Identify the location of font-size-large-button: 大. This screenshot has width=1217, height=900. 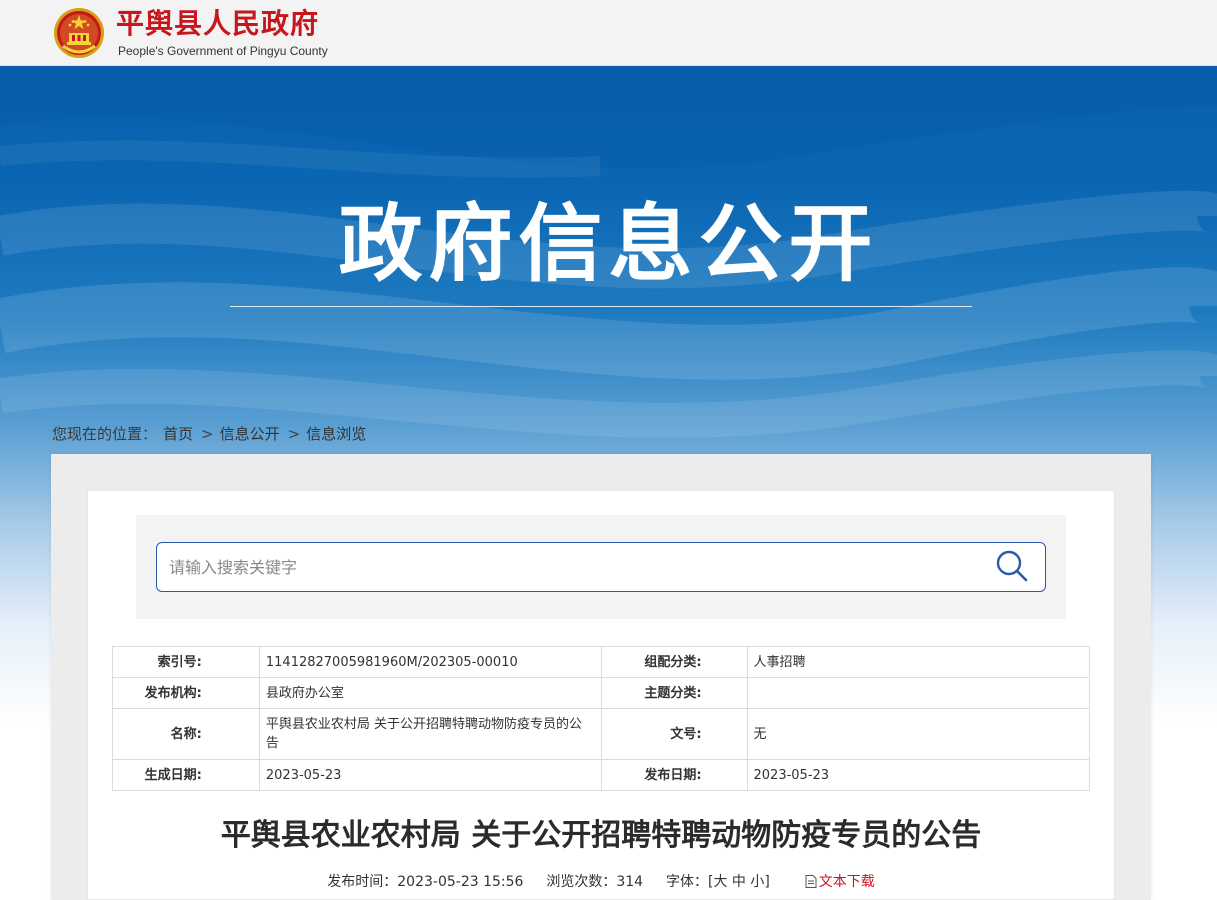
(720, 882).